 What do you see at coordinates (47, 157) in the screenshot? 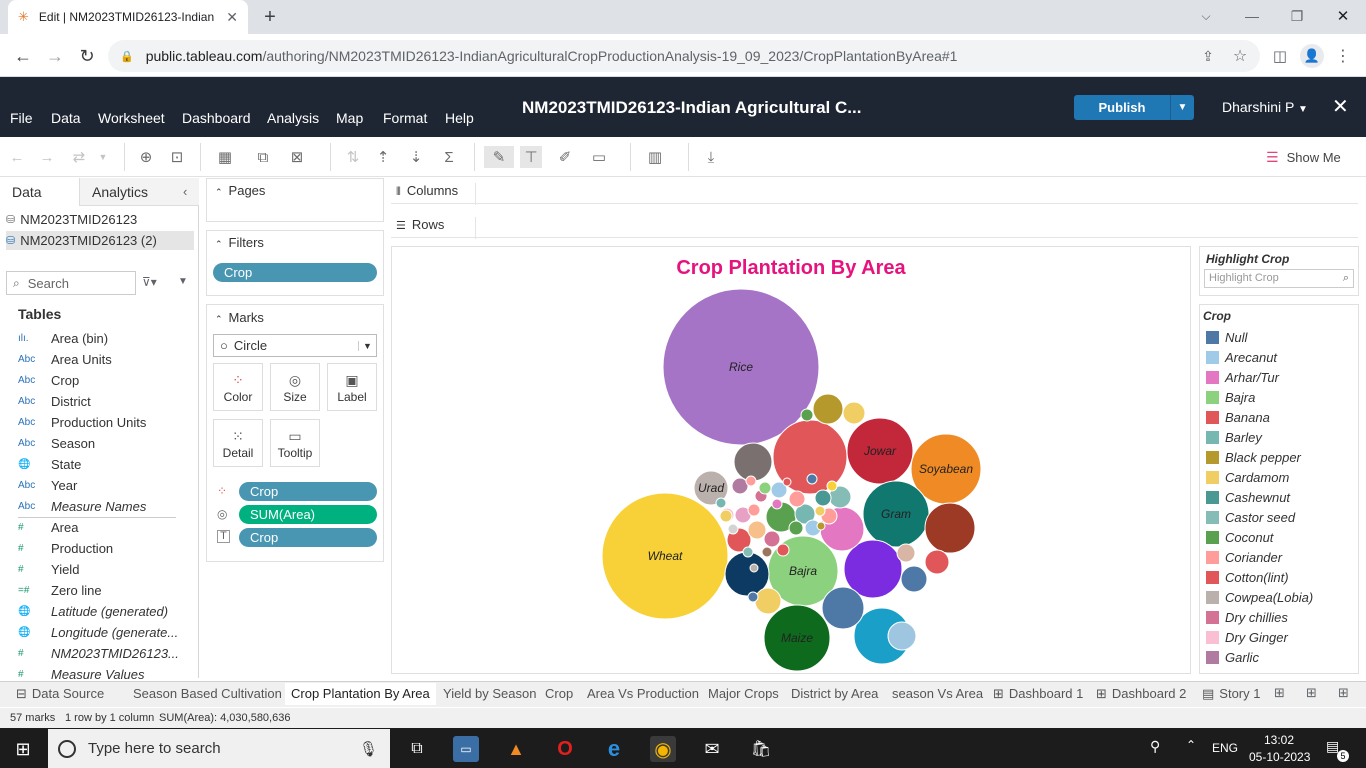
I see `redo-icon: →` at bounding box center [47, 157].